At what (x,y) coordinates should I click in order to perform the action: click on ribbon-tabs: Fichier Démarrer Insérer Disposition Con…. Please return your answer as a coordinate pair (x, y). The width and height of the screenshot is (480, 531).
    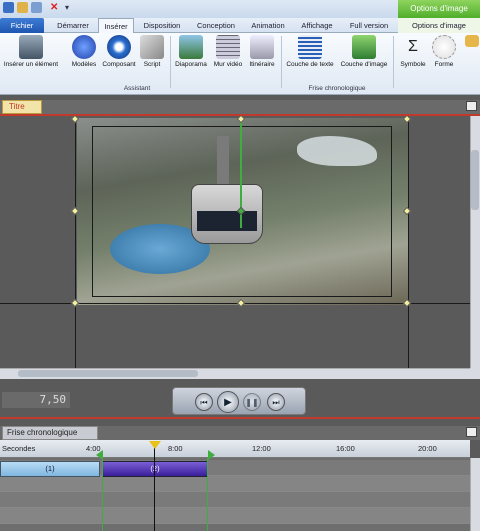
    Looking at the image, I should click on (240, 26).